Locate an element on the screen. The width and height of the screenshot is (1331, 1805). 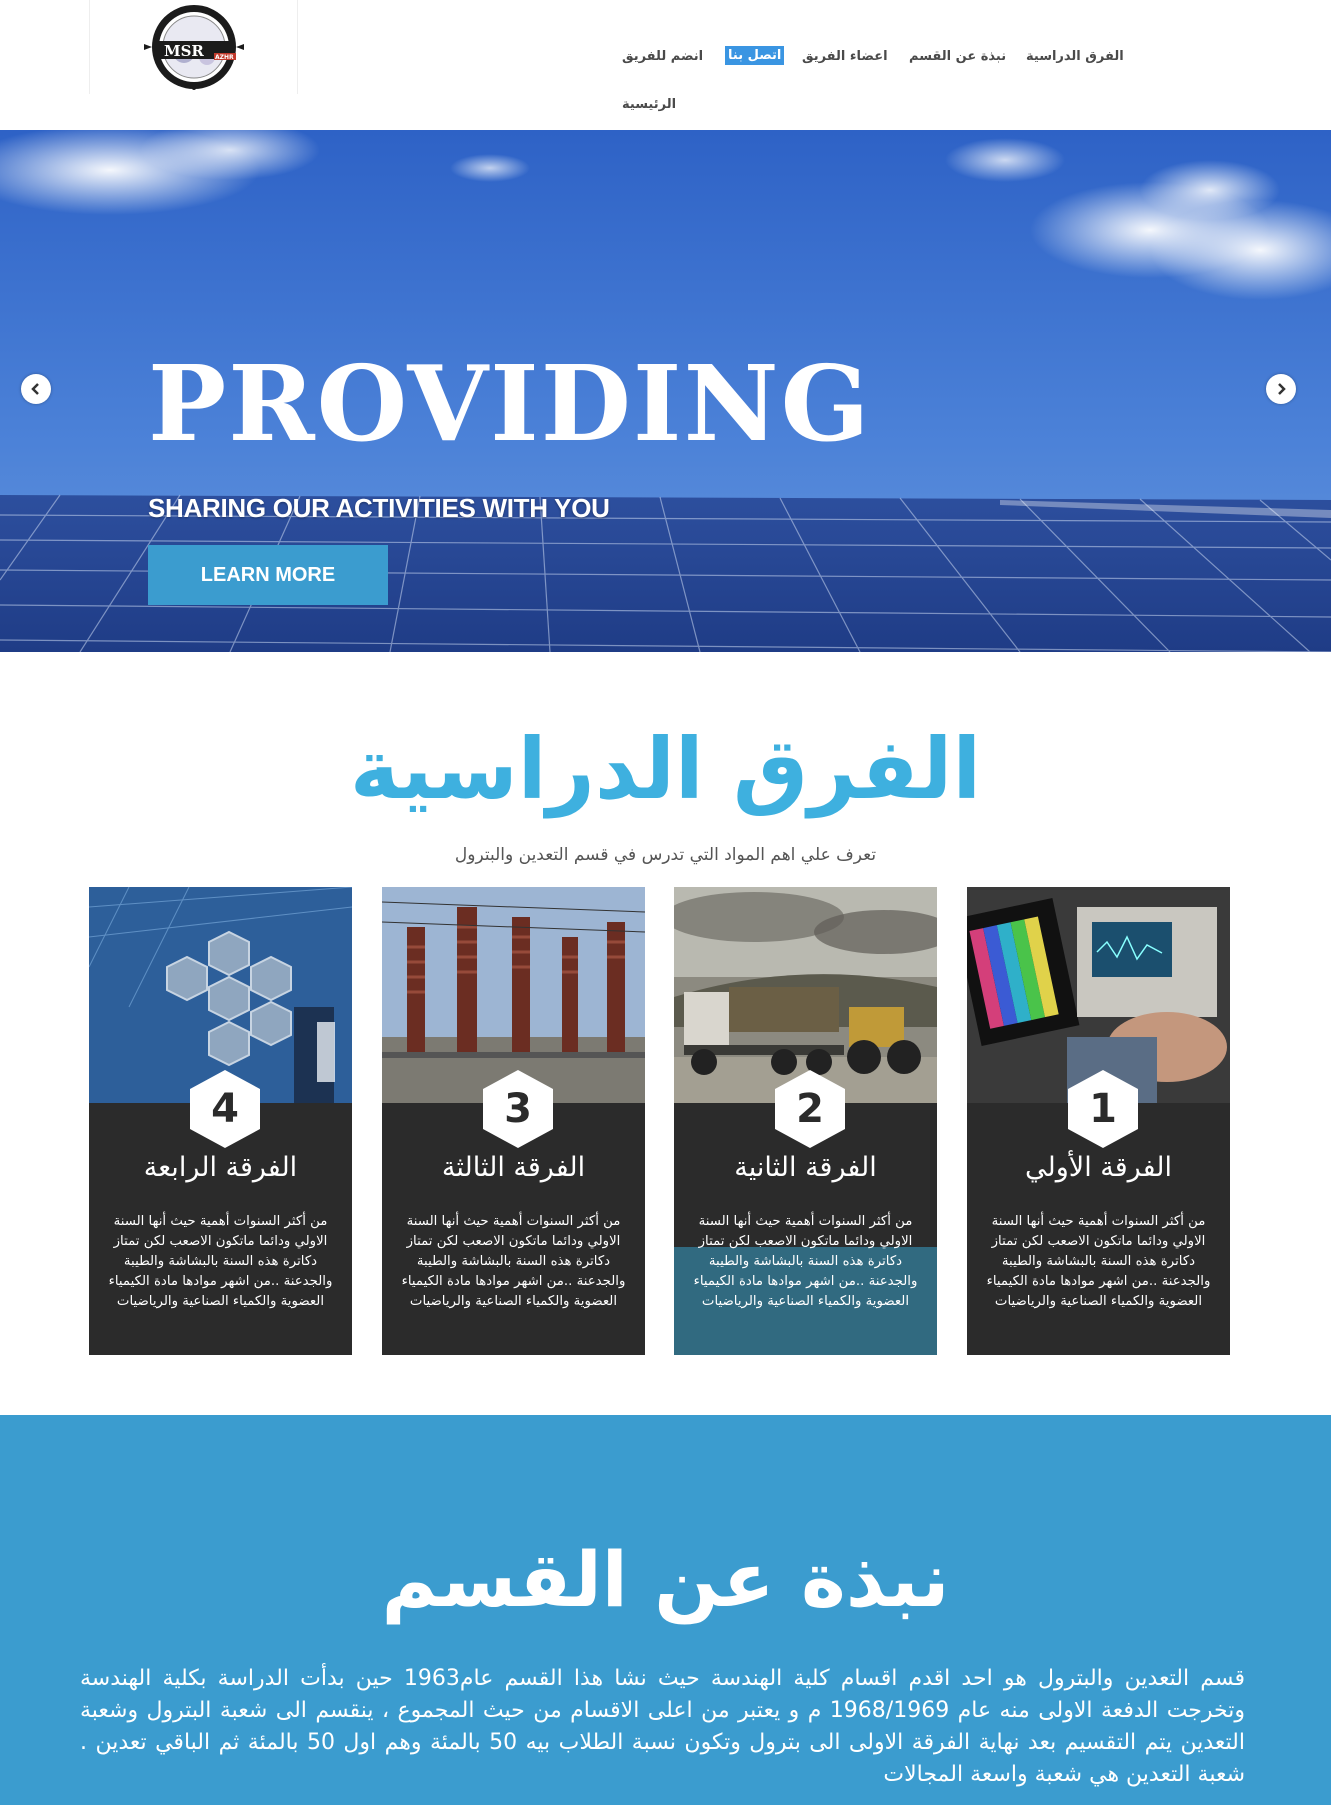
logo-container: MSR AZHR is located at coordinates (193, 47).